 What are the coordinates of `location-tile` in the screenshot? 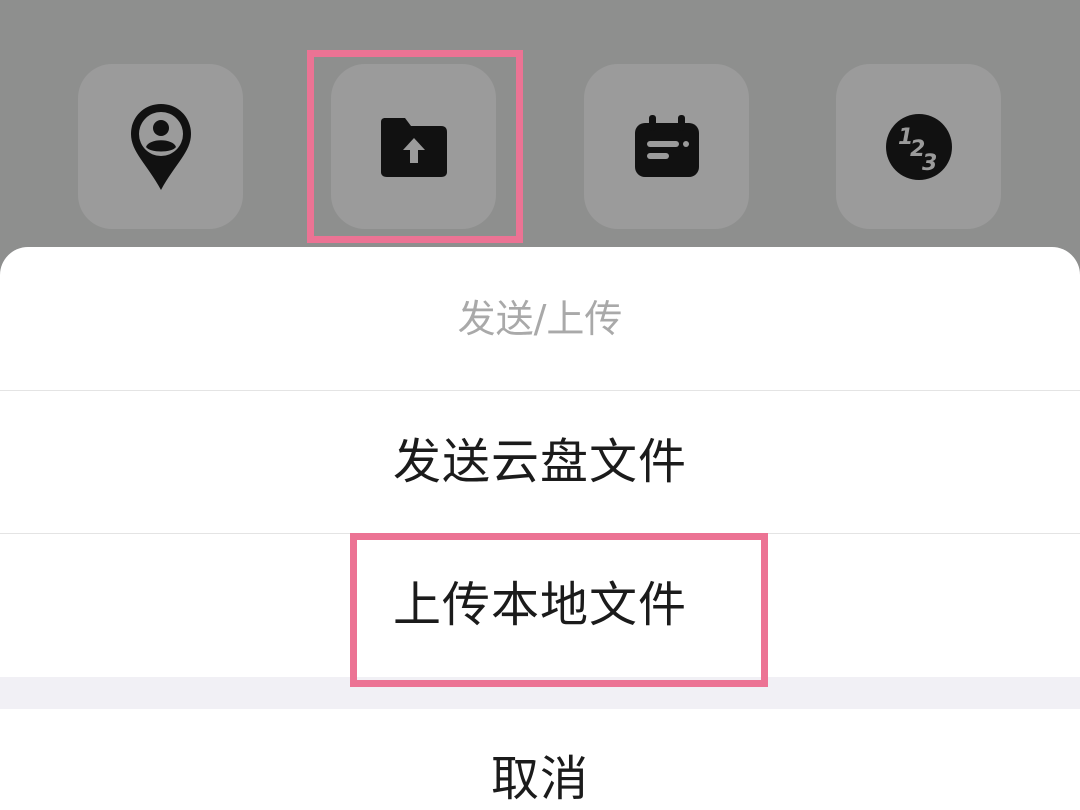 It's located at (160, 146).